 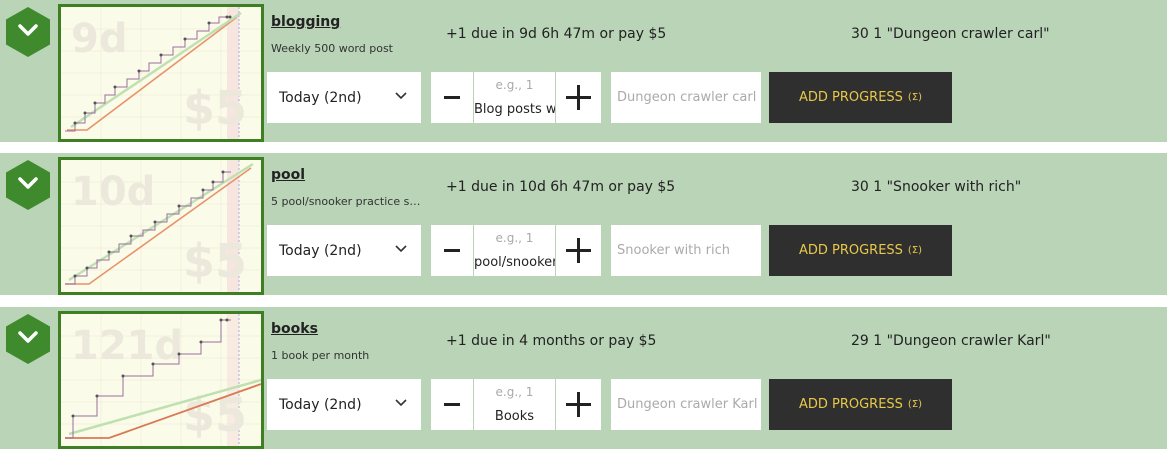 I want to click on quantity-input: e.g., 1 pool/snooker, so click(x=514, y=250).